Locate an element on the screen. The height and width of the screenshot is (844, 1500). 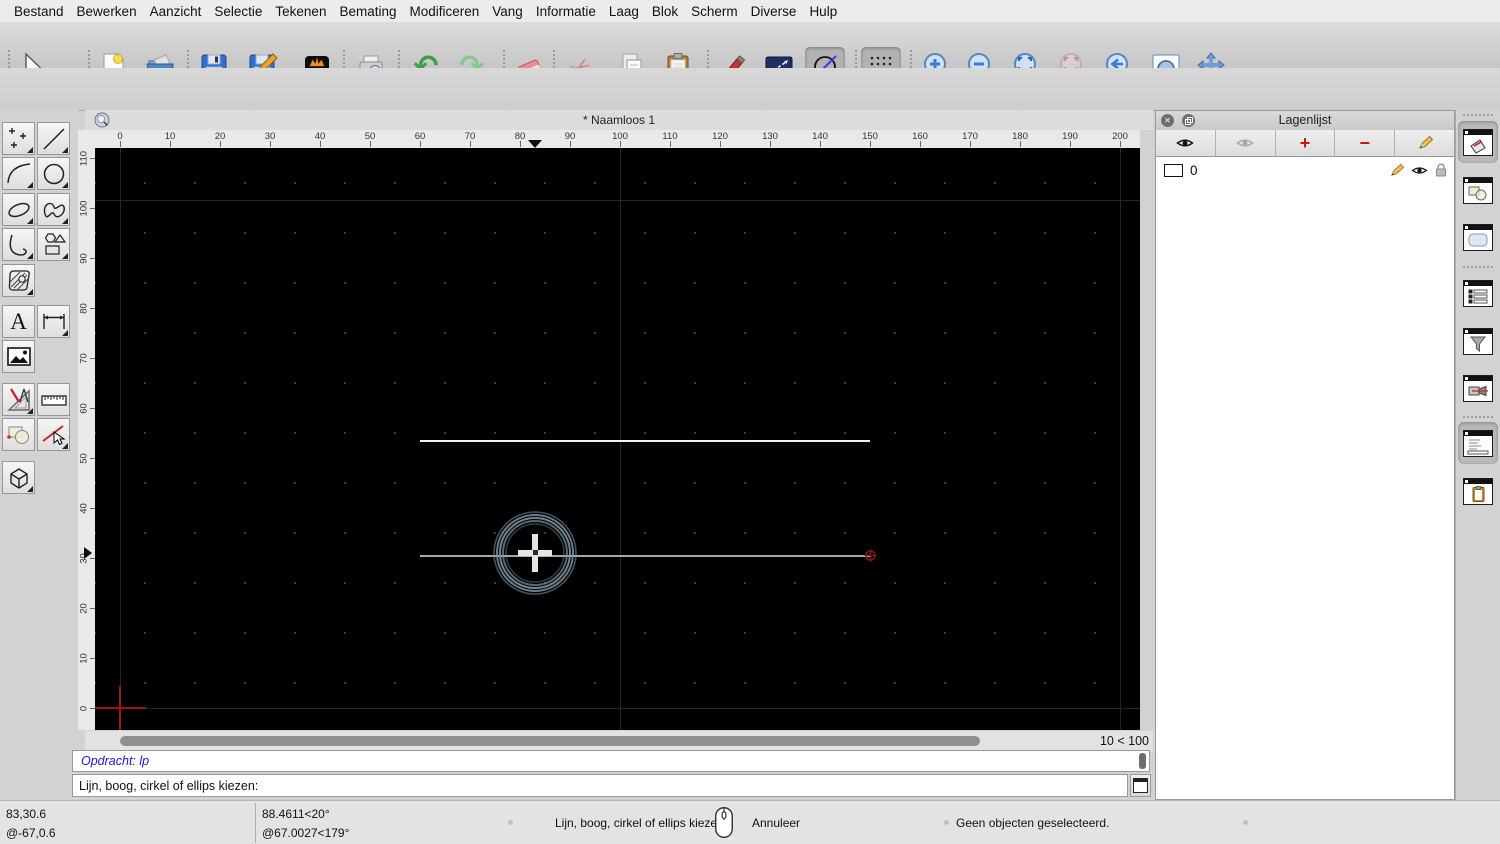
selection-status: Geen objecten geselecteerd. is located at coordinates (1033, 823).